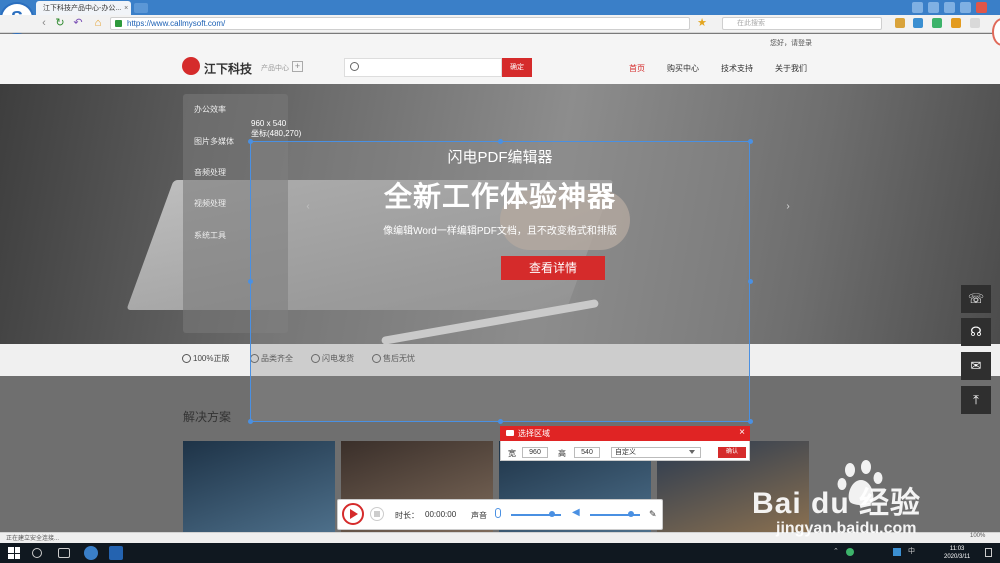  What do you see at coordinates (750, 421) in the screenshot?
I see `resize-handle-se` at bounding box center [750, 421].